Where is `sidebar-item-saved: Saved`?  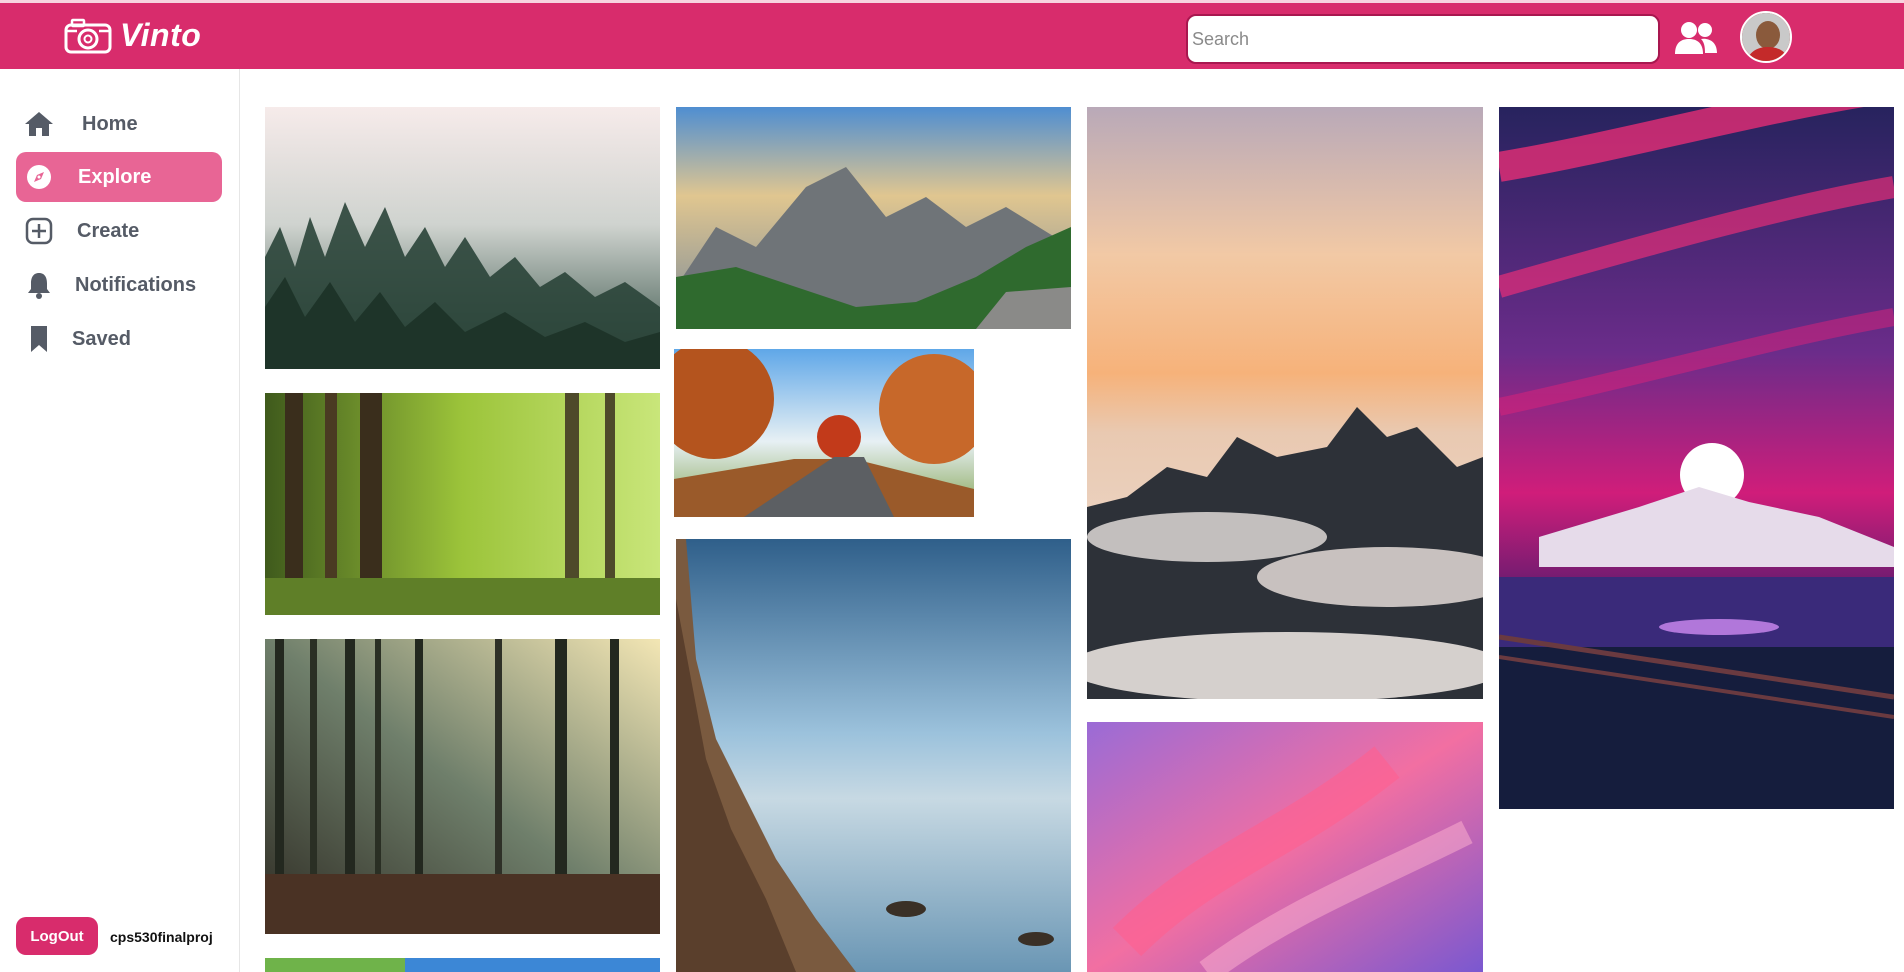 sidebar-item-saved: Saved is located at coordinates (119, 339).